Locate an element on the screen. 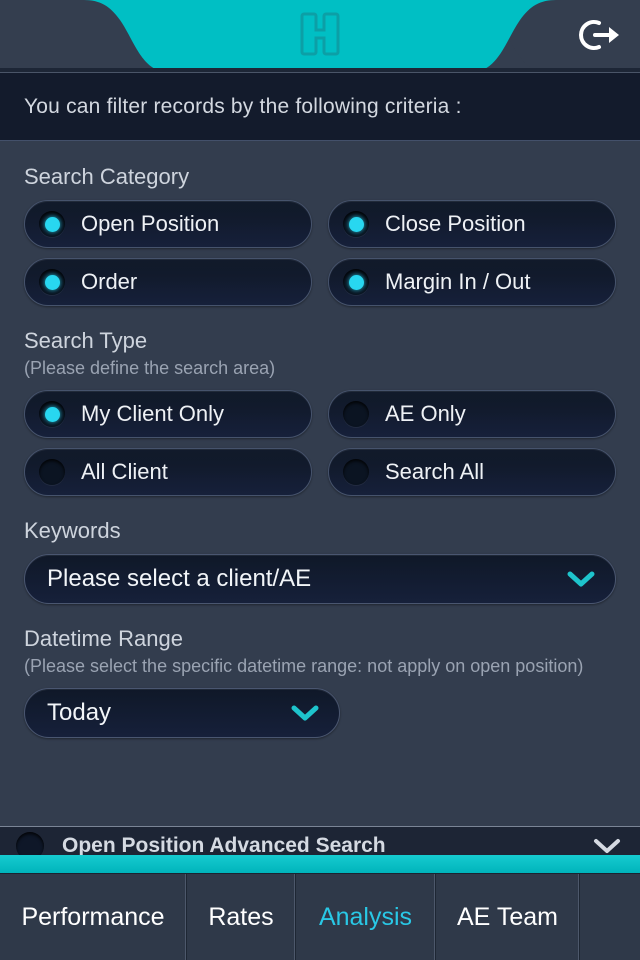 The height and width of the screenshot is (960, 640). tab-label: Performance is located at coordinates (93, 916).